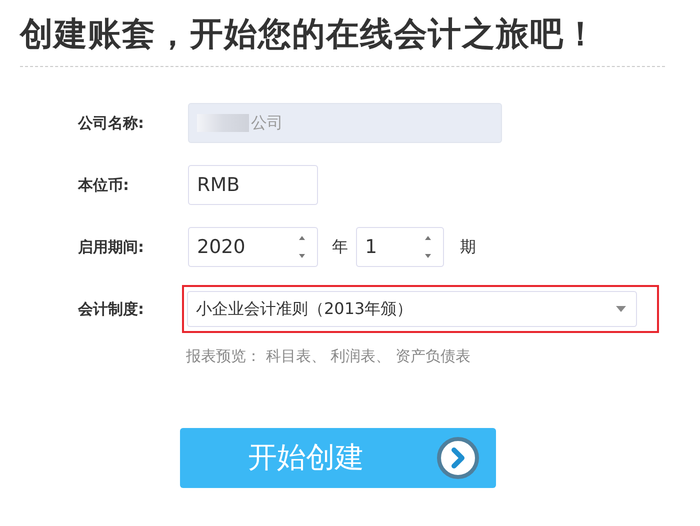  Describe the element at coordinates (111, 309) in the screenshot. I see `field-label: 会计制度:` at that location.